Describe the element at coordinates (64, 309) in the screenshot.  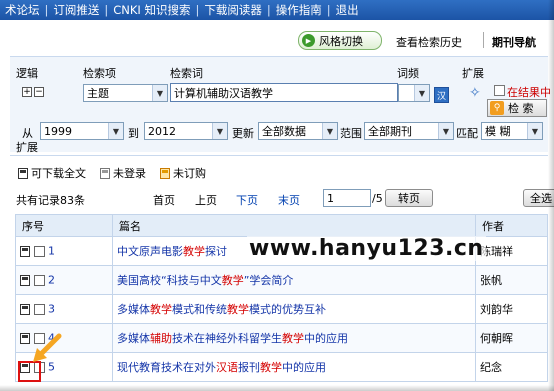
I see `row-num-cell: 3` at that location.